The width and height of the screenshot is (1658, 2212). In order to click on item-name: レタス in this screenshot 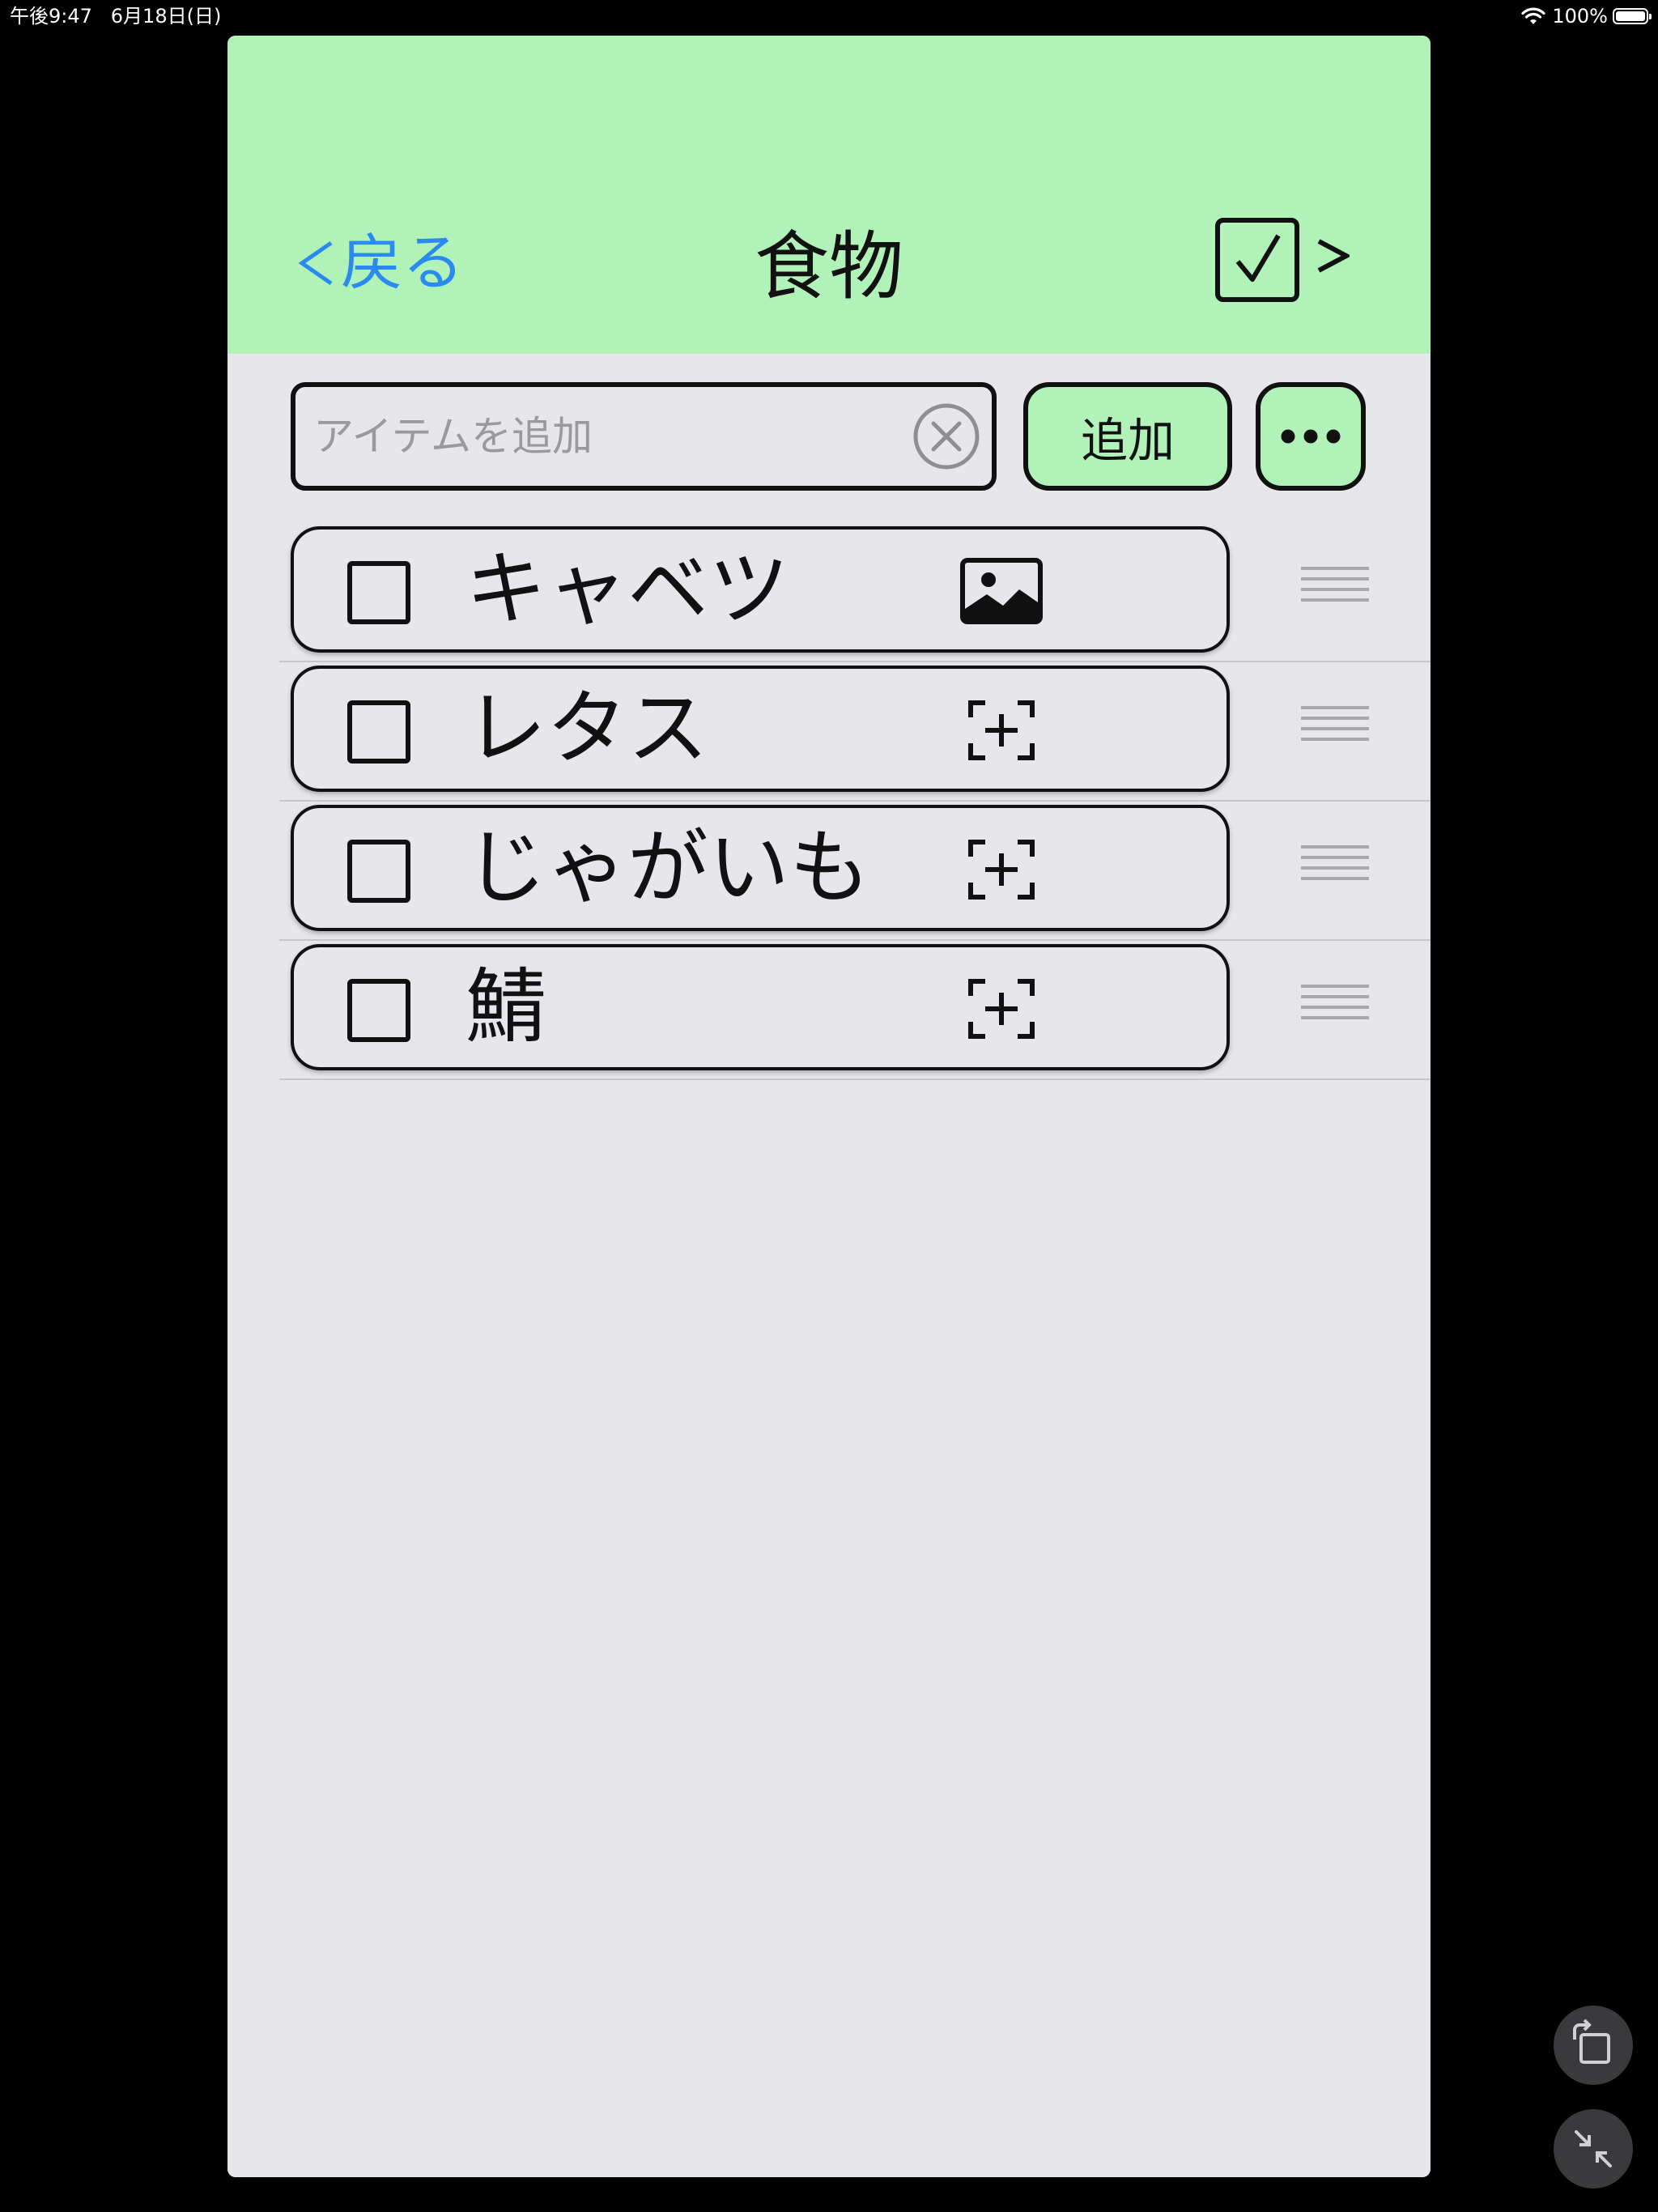, I will do `click(587, 728)`.